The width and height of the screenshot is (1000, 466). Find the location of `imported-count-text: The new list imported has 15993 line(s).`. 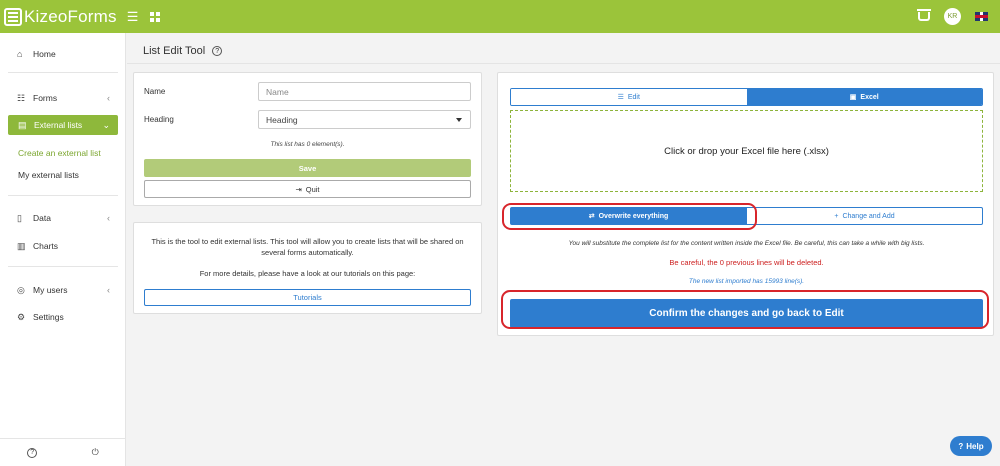

imported-count-text: The new list imported has 15993 line(s). is located at coordinates (746, 281).